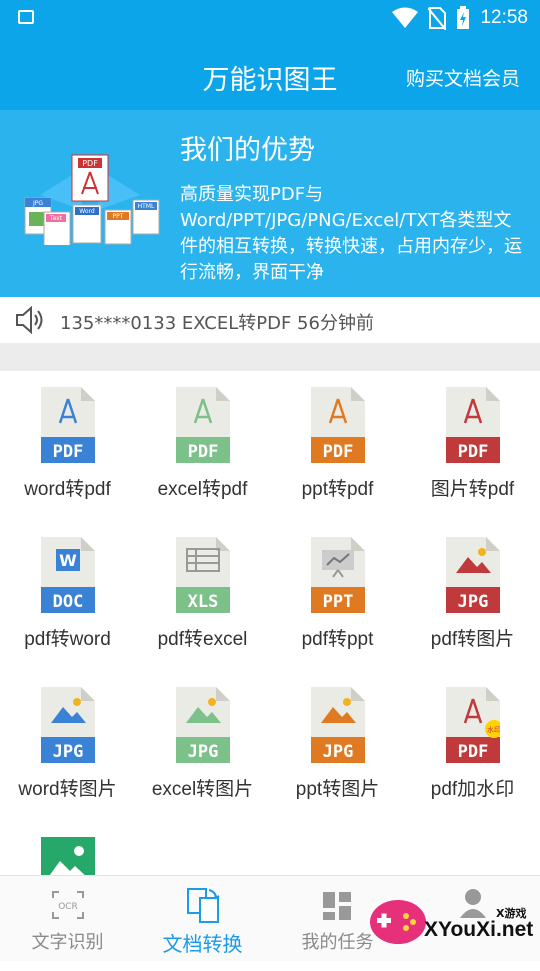 The width and height of the screenshot is (540, 971). I want to click on tool-label: ppt转pdf, so click(337, 489).